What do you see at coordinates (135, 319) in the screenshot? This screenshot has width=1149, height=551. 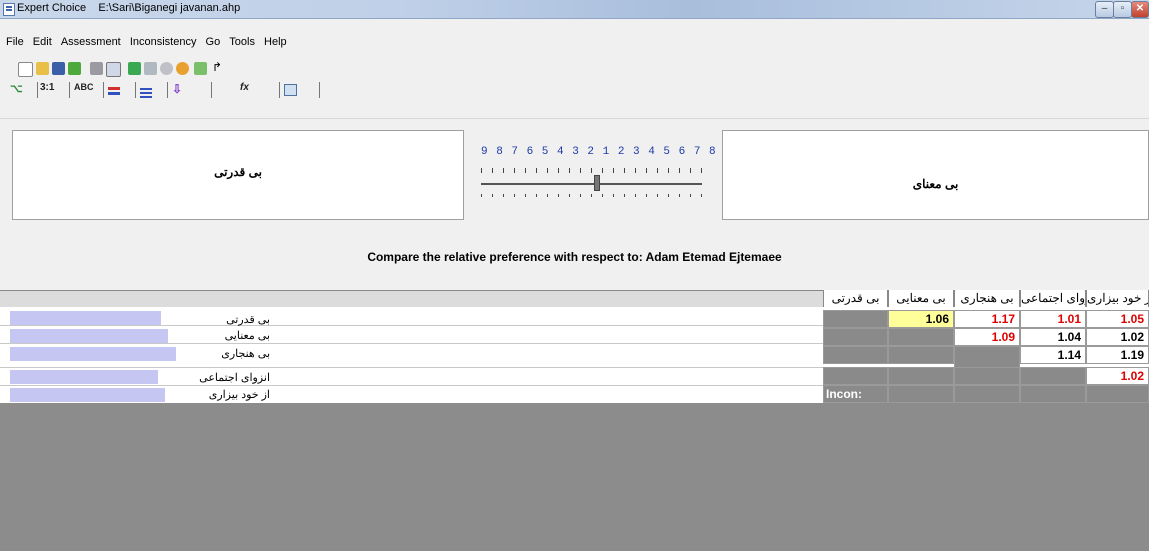 I see `row-label: بی قدرتی` at bounding box center [135, 319].